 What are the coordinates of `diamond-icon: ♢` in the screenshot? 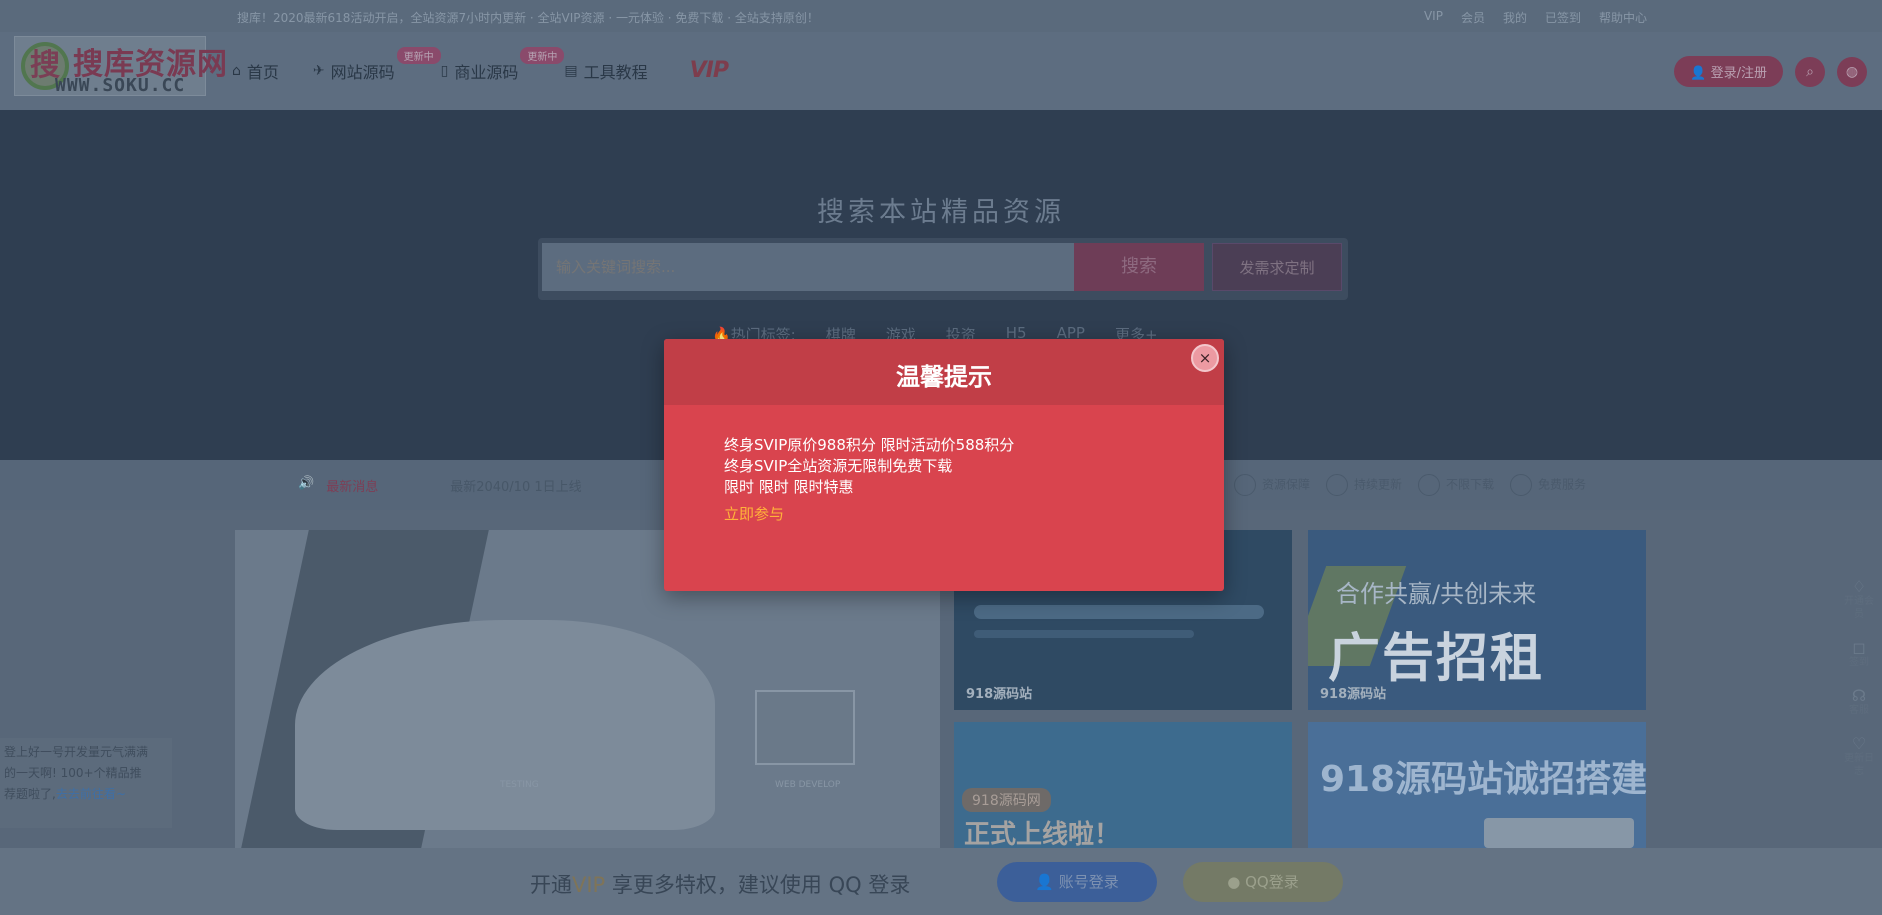 It's located at (1859, 586).